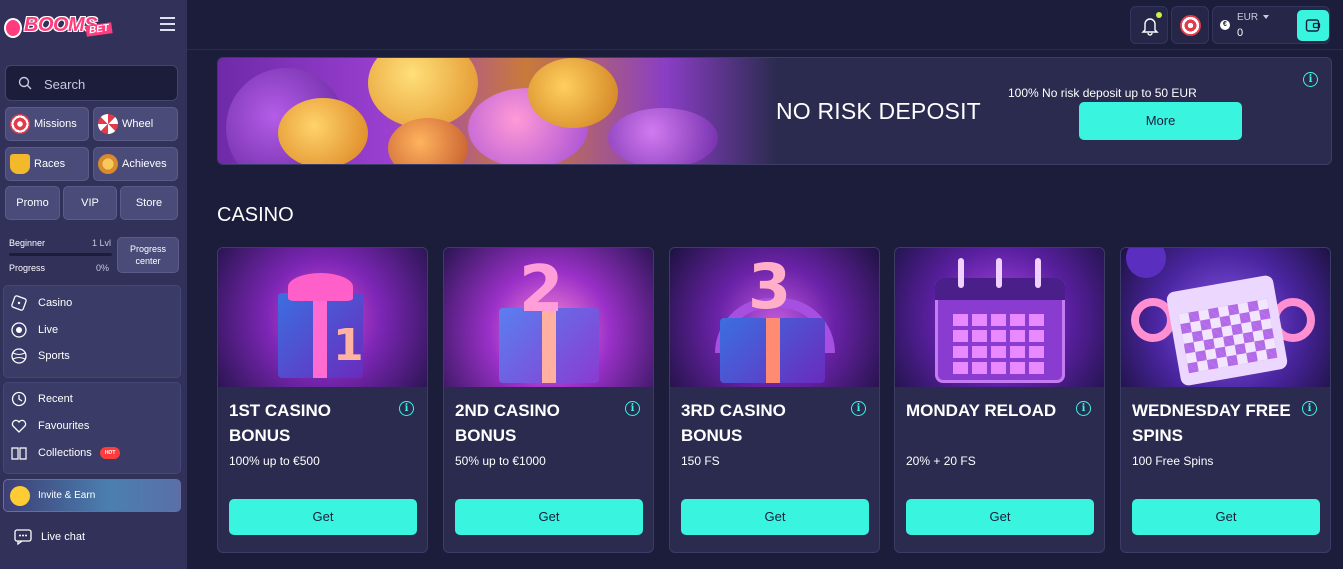 The width and height of the screenshot is (1343, 569). Describe the element at coordinates (108, 84) in the screenshot. I see `search-input` at that location.